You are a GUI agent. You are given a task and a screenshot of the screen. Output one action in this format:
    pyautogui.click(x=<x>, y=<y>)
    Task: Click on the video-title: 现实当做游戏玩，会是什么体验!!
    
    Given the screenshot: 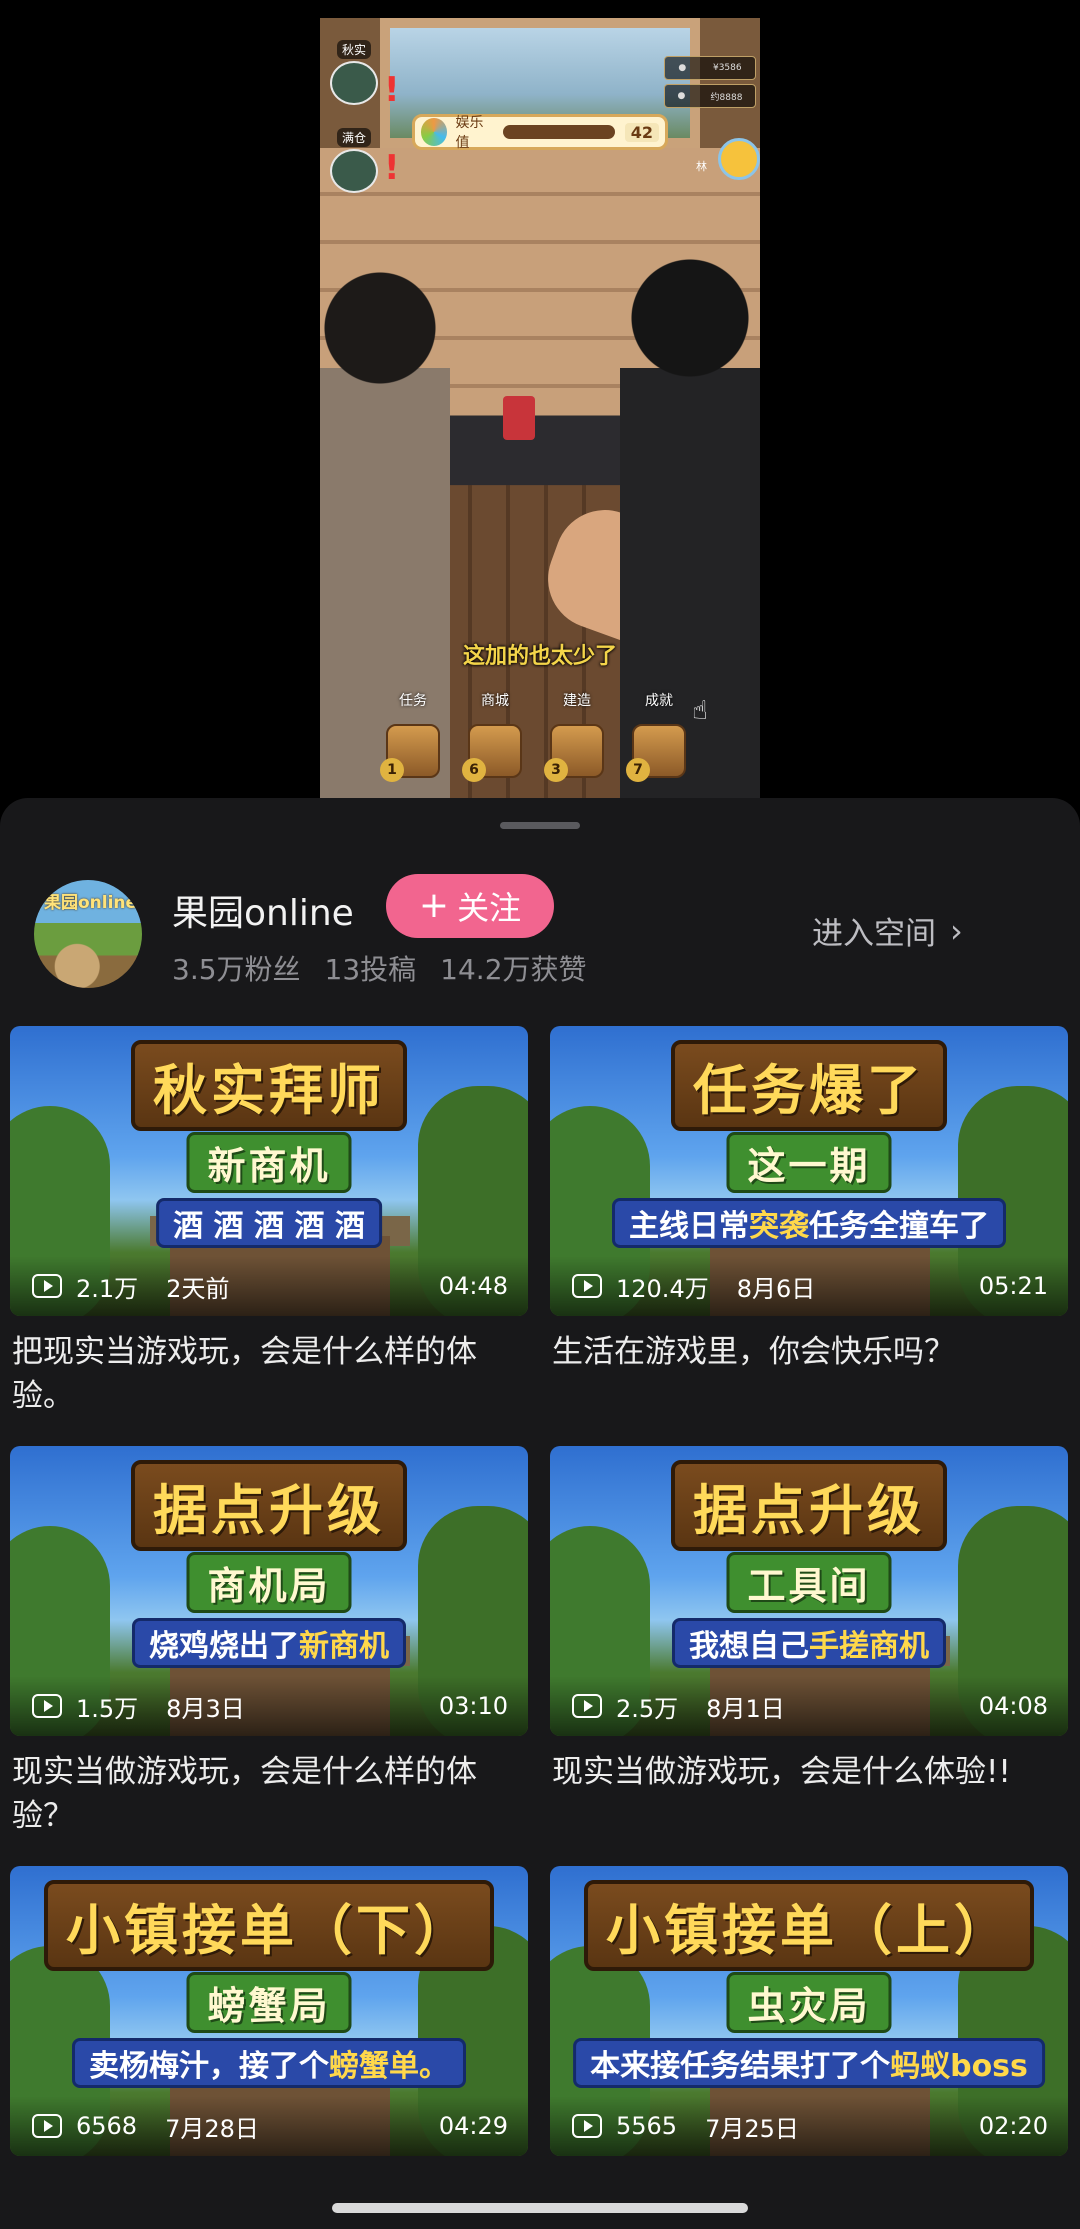 What is the action you would take?
    pyautogui.click(x=809, y=1772)
    